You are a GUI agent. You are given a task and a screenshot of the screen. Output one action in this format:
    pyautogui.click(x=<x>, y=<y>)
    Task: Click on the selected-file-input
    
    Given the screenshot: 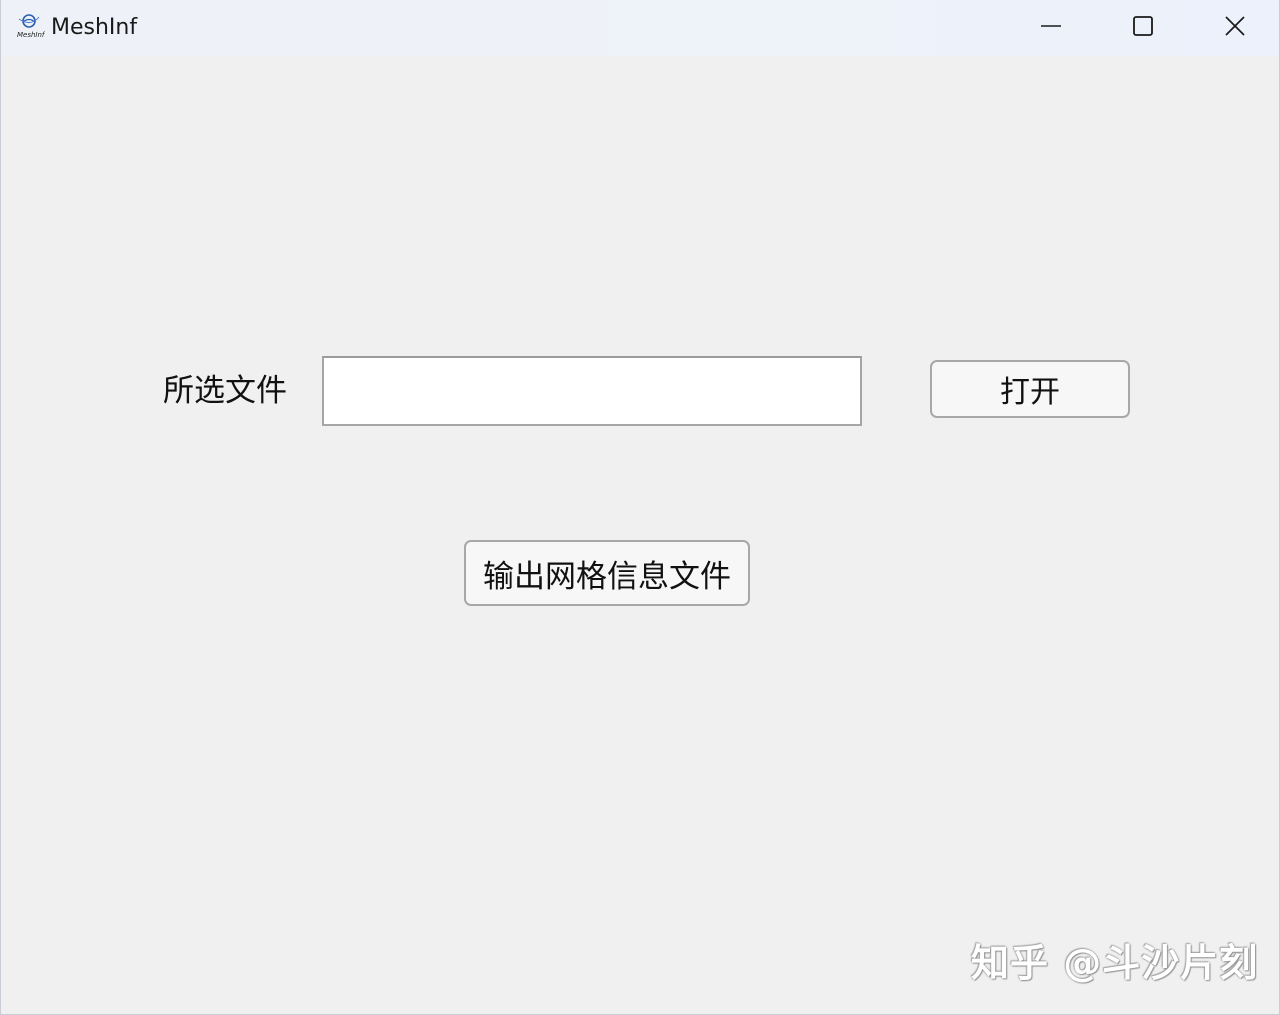 What is the action you would take?
    pyautogui.click(x=592, y=391)
    